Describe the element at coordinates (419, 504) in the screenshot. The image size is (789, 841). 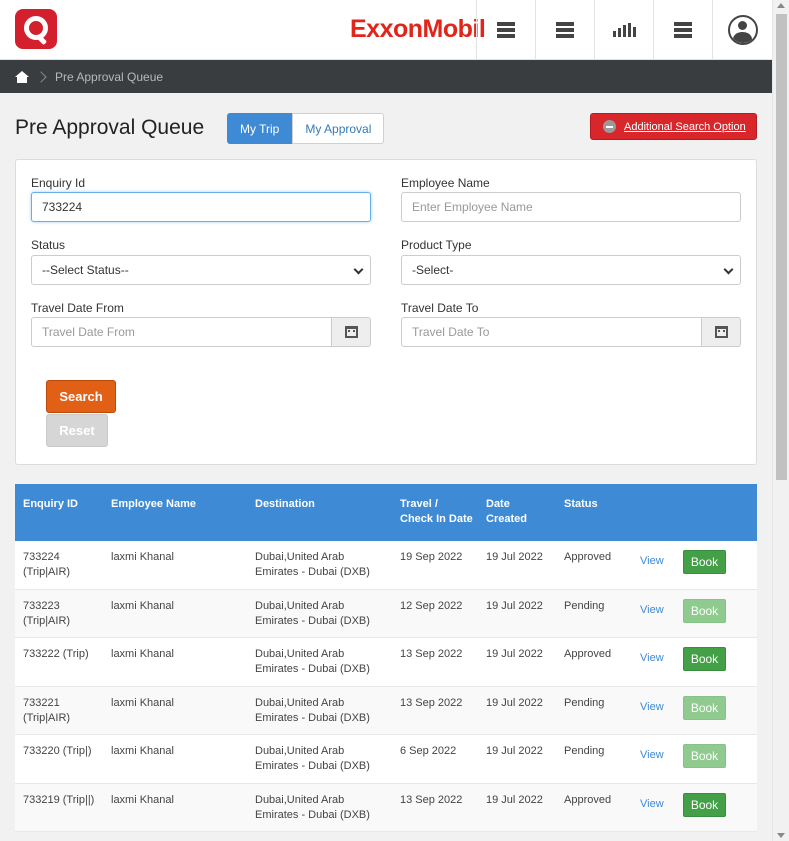
I see `col-travel-line1: Travel /` at that location.